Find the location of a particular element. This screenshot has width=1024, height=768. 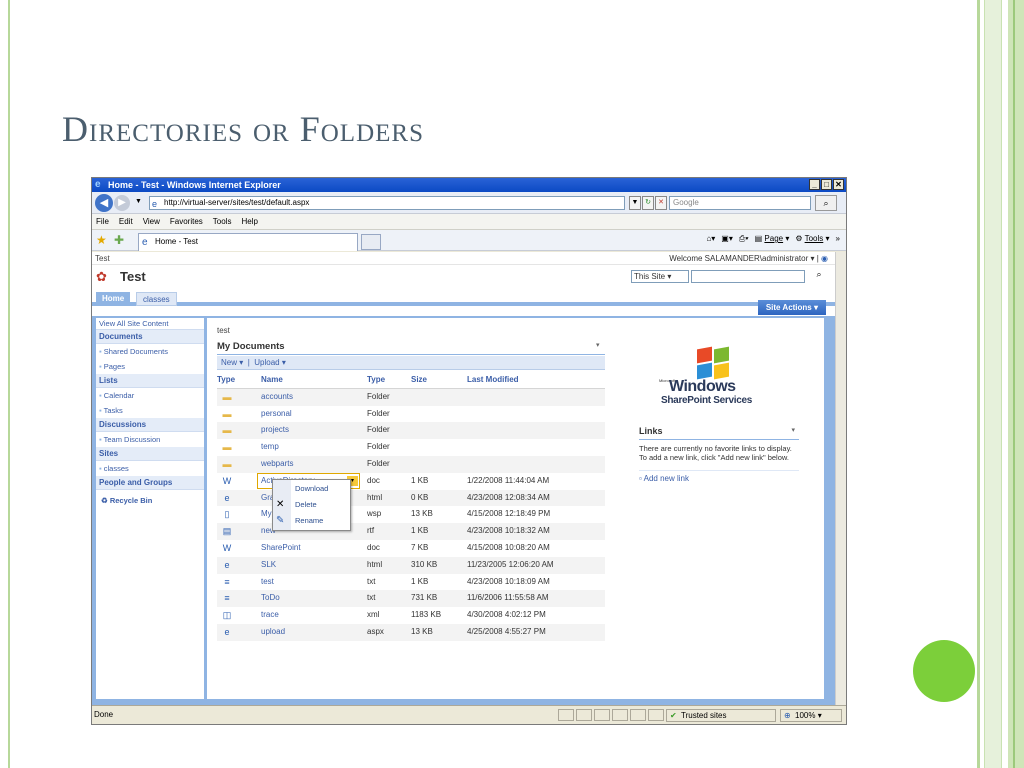

ql-item-shared-documents: Shared Documents is located at coordinates (150, 351).